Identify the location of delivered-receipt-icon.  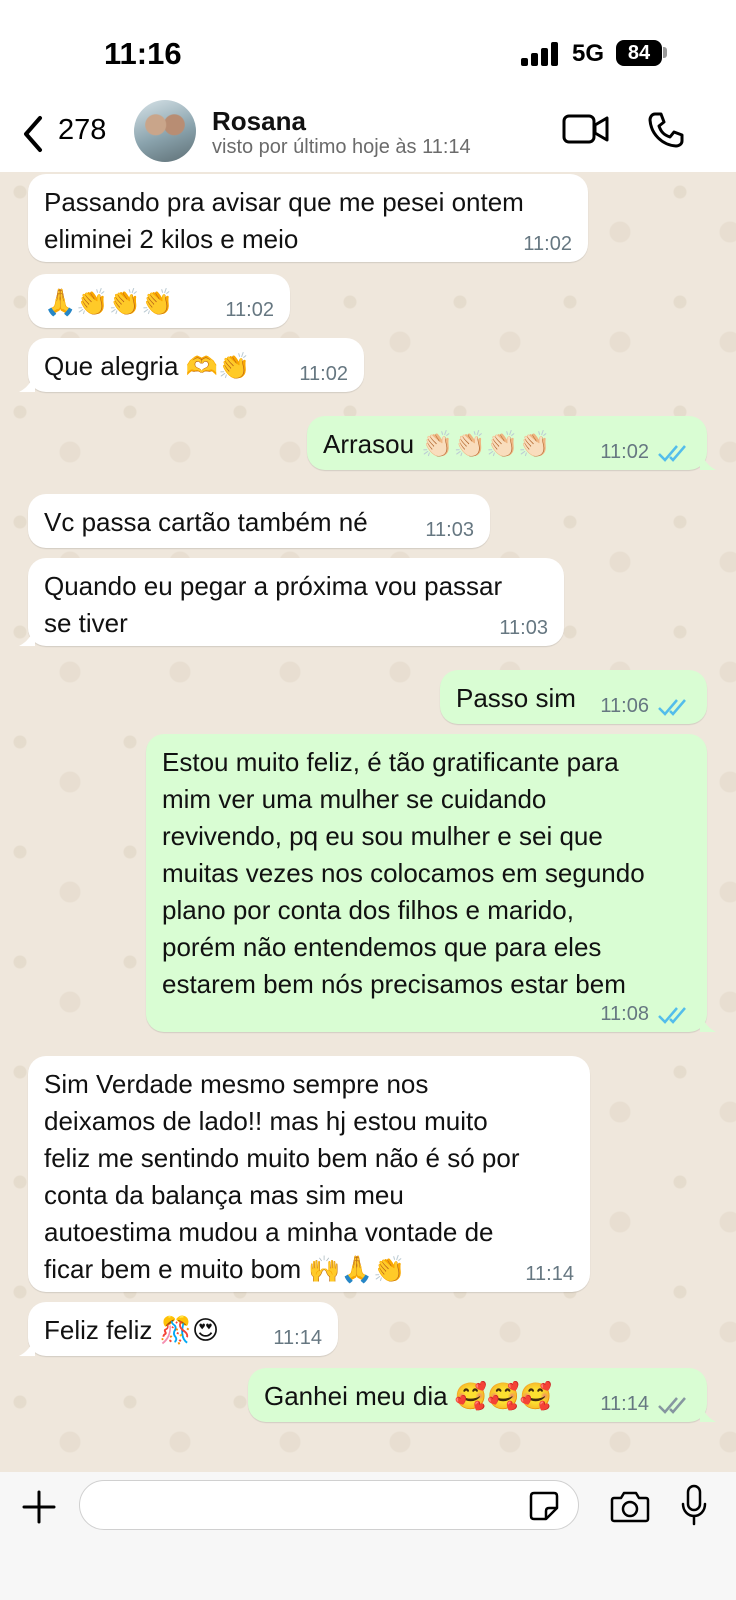
(672, 1405).